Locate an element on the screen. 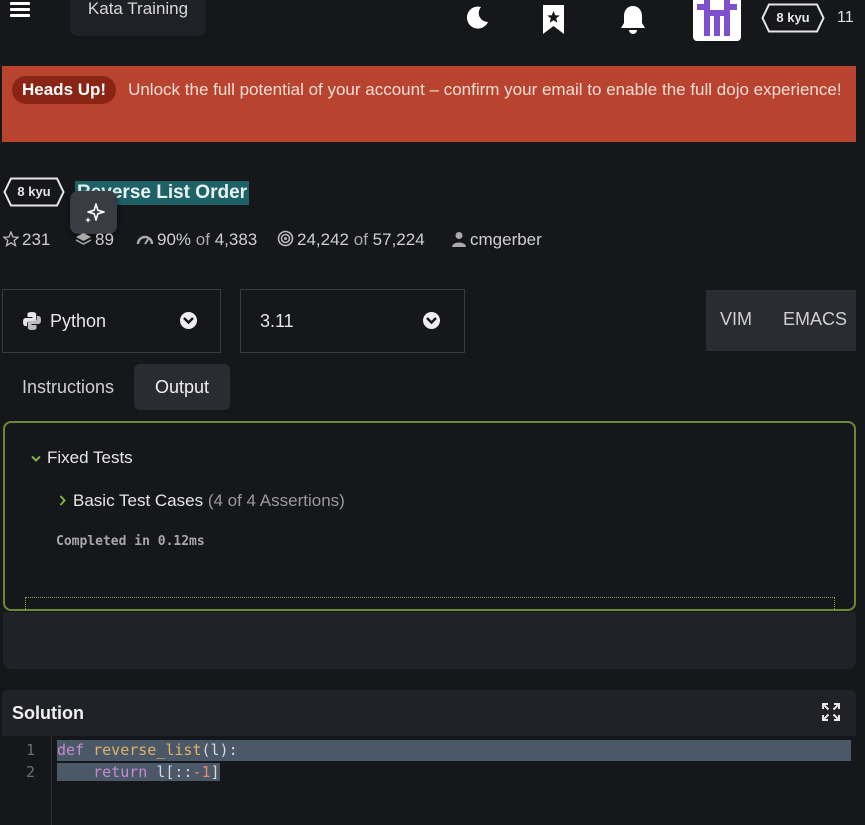  user-rank-label: 8 kyu is located at coordinates (793, 17).